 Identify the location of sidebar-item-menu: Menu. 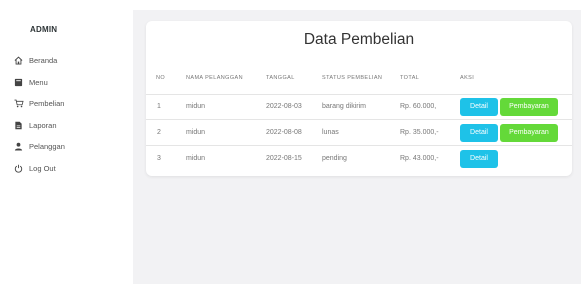
(39, 83).